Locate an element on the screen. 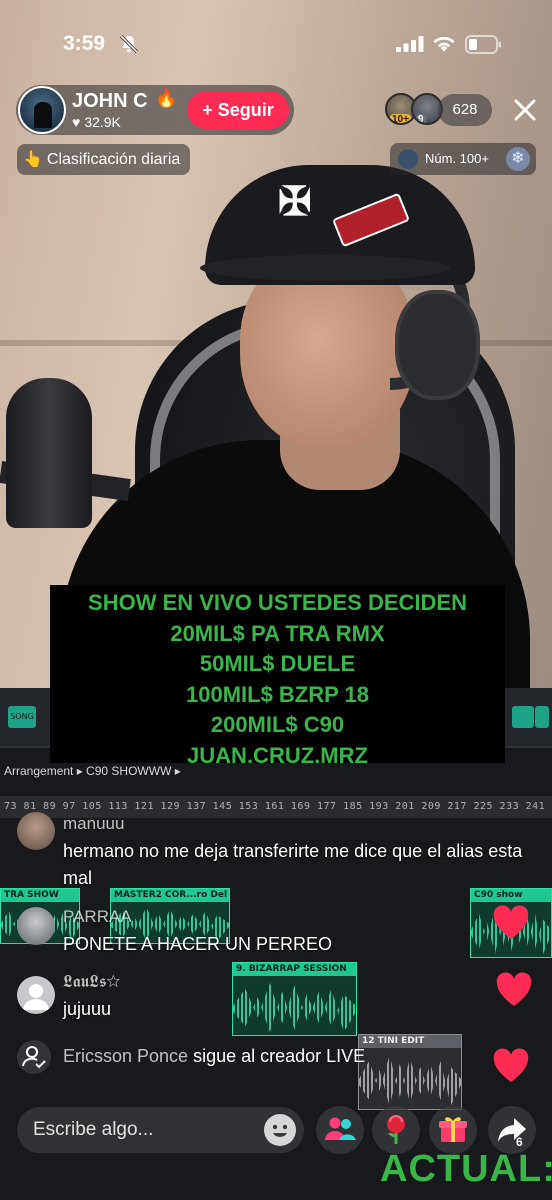 The image size is (552, 1200). follow-event-user: Ericsson Ponce is located at coordinates (125, 1056).